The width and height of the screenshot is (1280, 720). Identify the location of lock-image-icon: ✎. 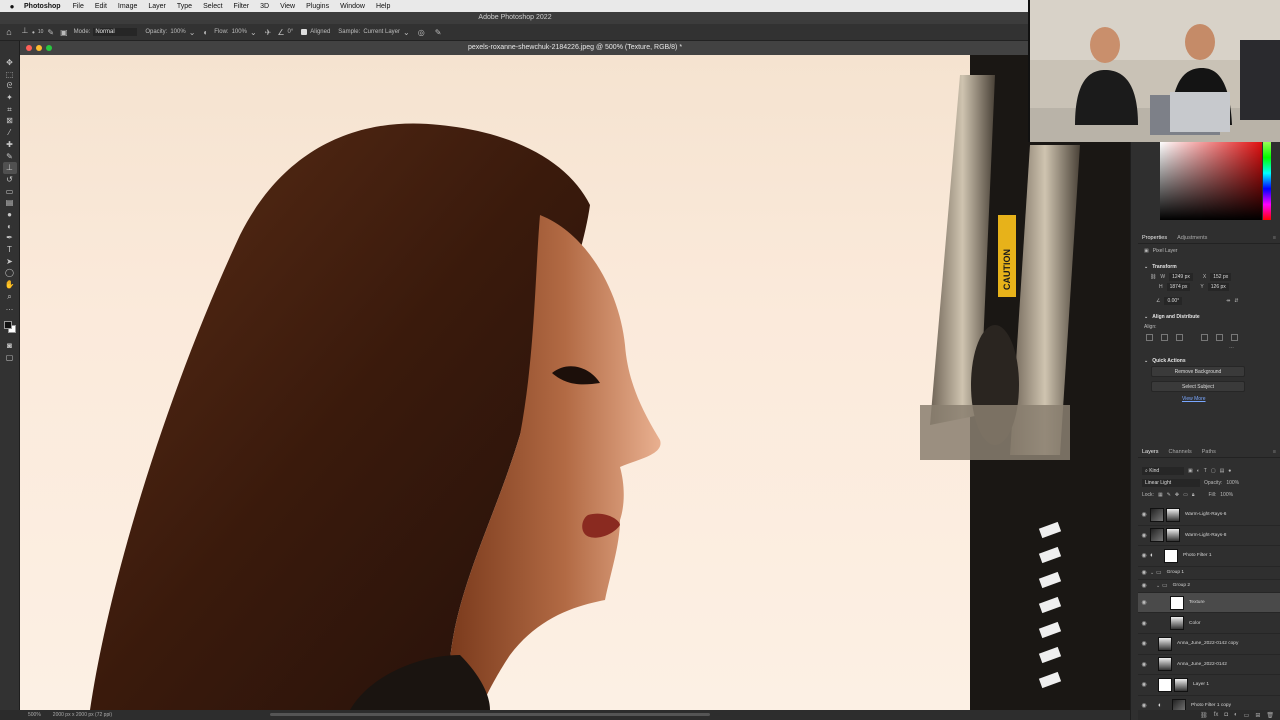
(1169, 495).